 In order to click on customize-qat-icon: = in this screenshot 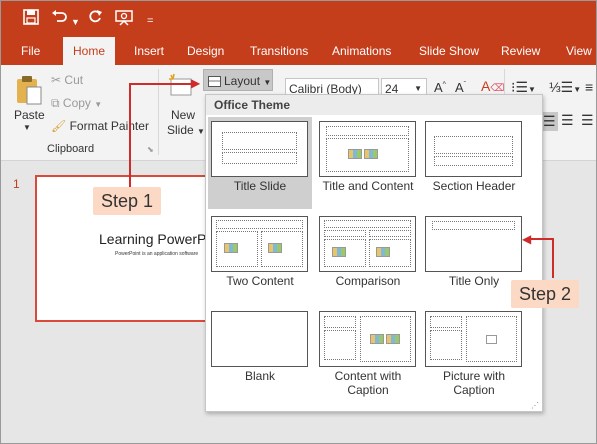, I will do `click(150, 21)`.